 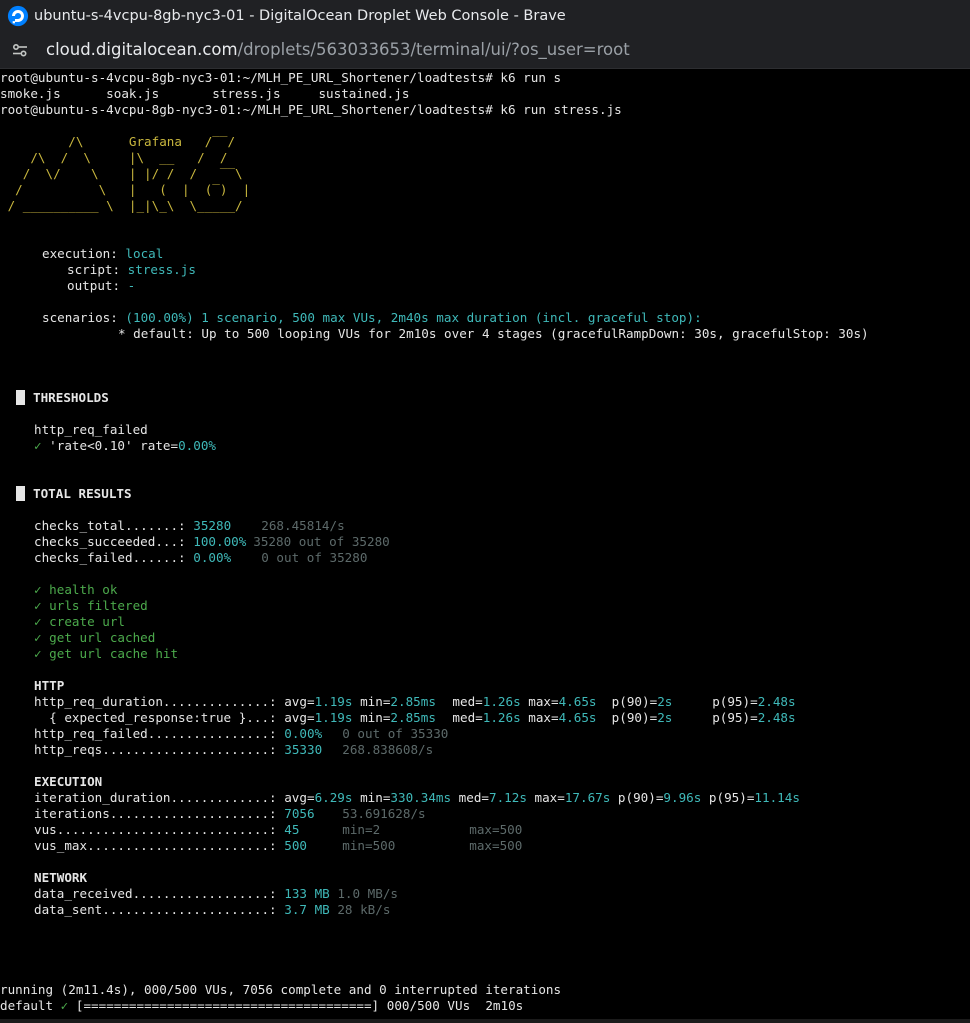 I want to click on script-label: script:, so click(x=94, y=269).